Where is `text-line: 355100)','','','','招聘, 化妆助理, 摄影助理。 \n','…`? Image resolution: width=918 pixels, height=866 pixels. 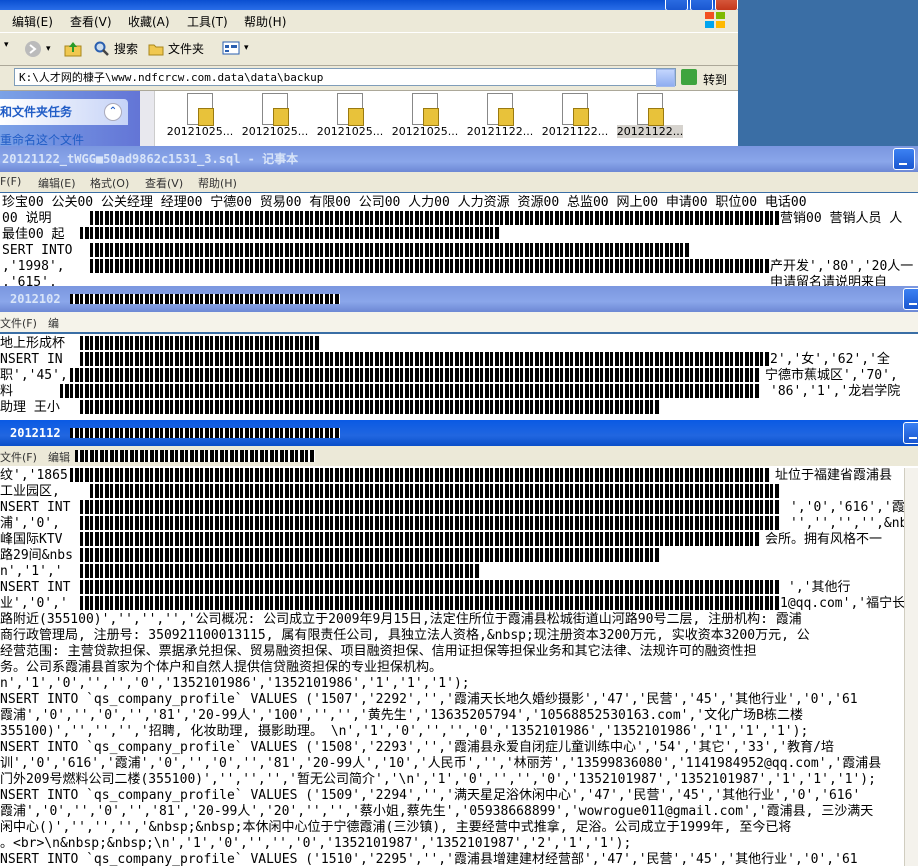 text-line: 355100)','','','','招聘, 化妆助理, 摄影助理。 \n','… is located at coordinates (404, 731).